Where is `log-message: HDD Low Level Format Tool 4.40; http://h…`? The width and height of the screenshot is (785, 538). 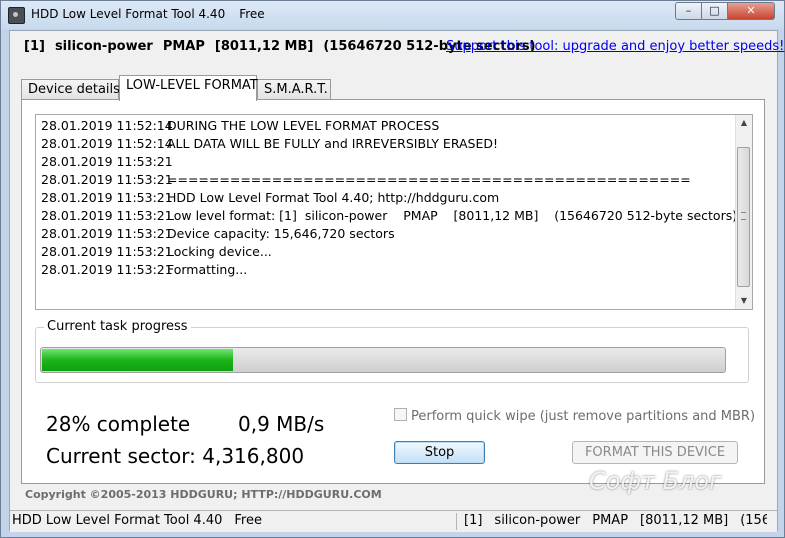
log-message: HDD Low Level Format Tool 4.40; http://h… is located at coordinates (333, 197).